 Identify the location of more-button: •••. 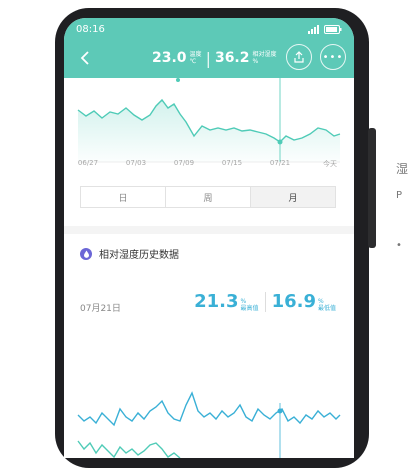
(333, 57).